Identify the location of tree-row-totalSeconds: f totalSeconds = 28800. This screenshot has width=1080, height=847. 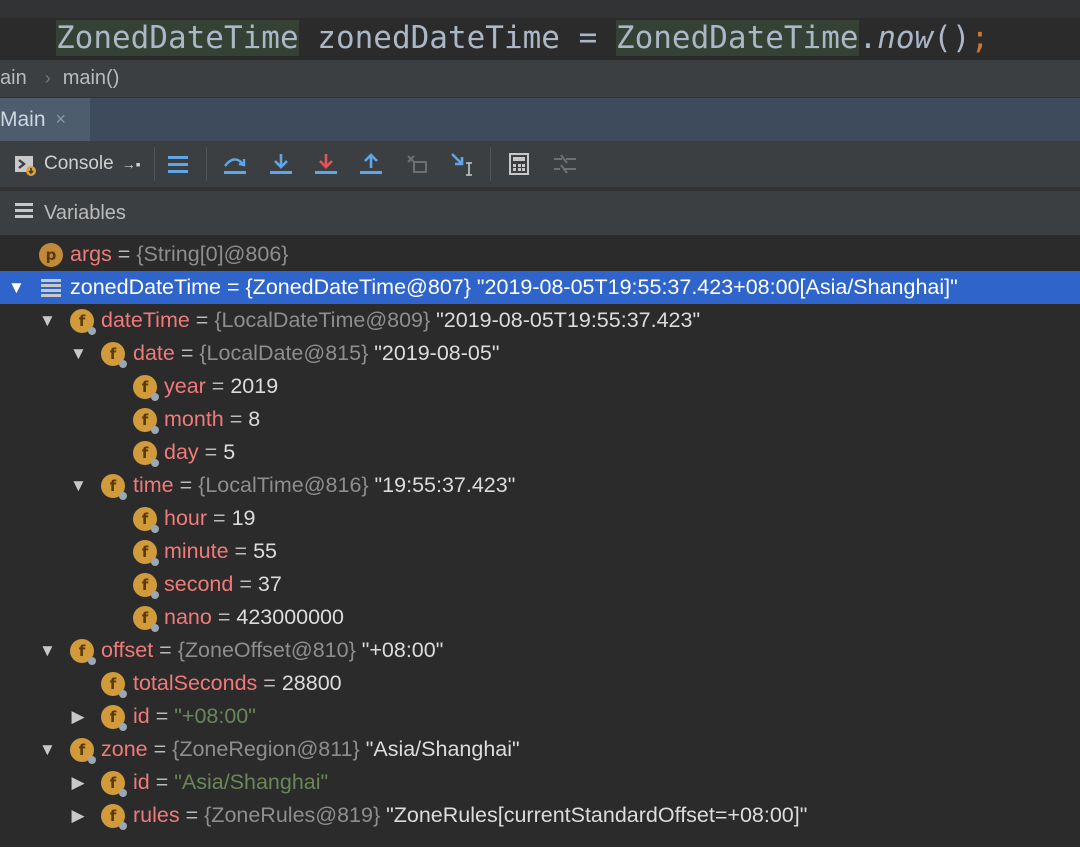
(540, 683).